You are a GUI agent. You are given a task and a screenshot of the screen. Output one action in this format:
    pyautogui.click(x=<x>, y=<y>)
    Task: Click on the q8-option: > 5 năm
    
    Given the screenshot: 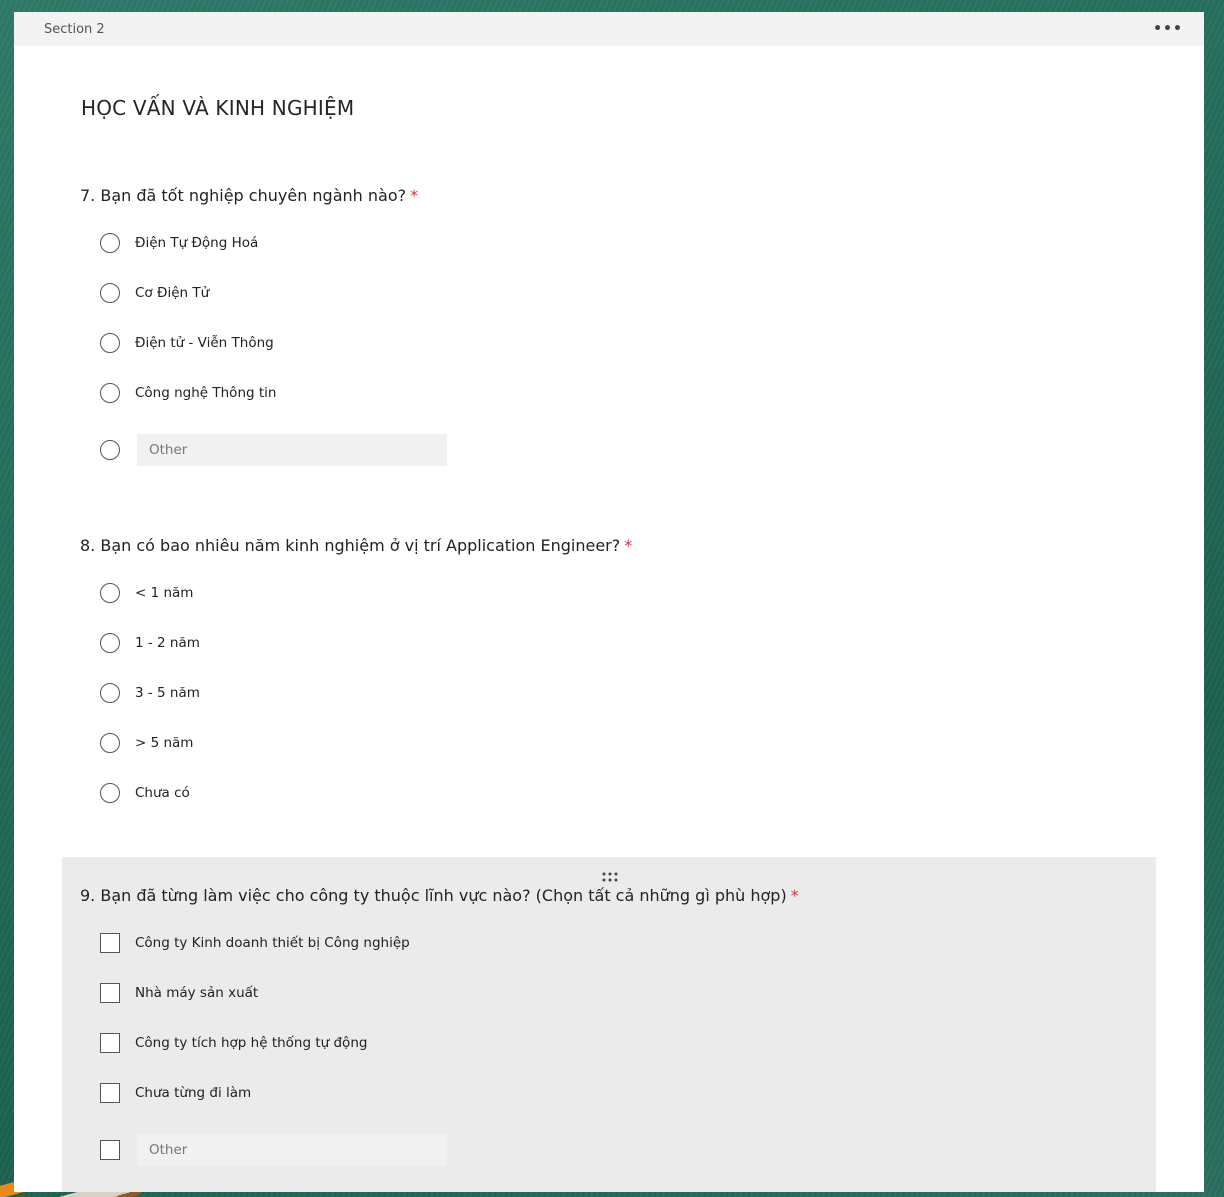 What is the action you would take?
    pyautogui.click(x=146, y=743)
    